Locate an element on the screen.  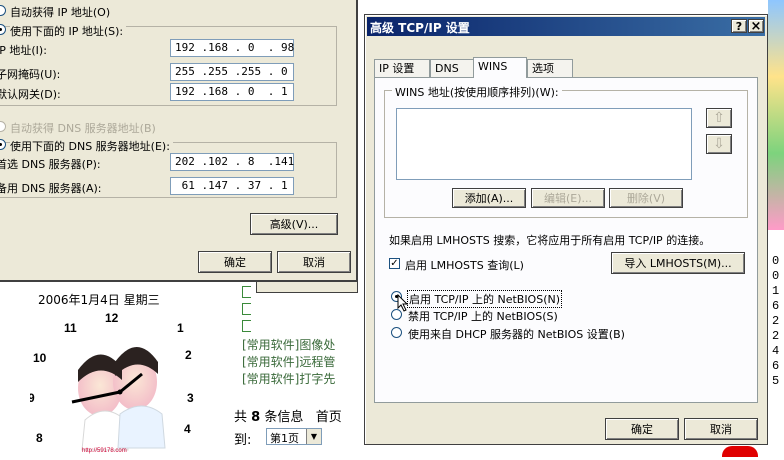
help-button: ? is located at coordinates (739, 26).